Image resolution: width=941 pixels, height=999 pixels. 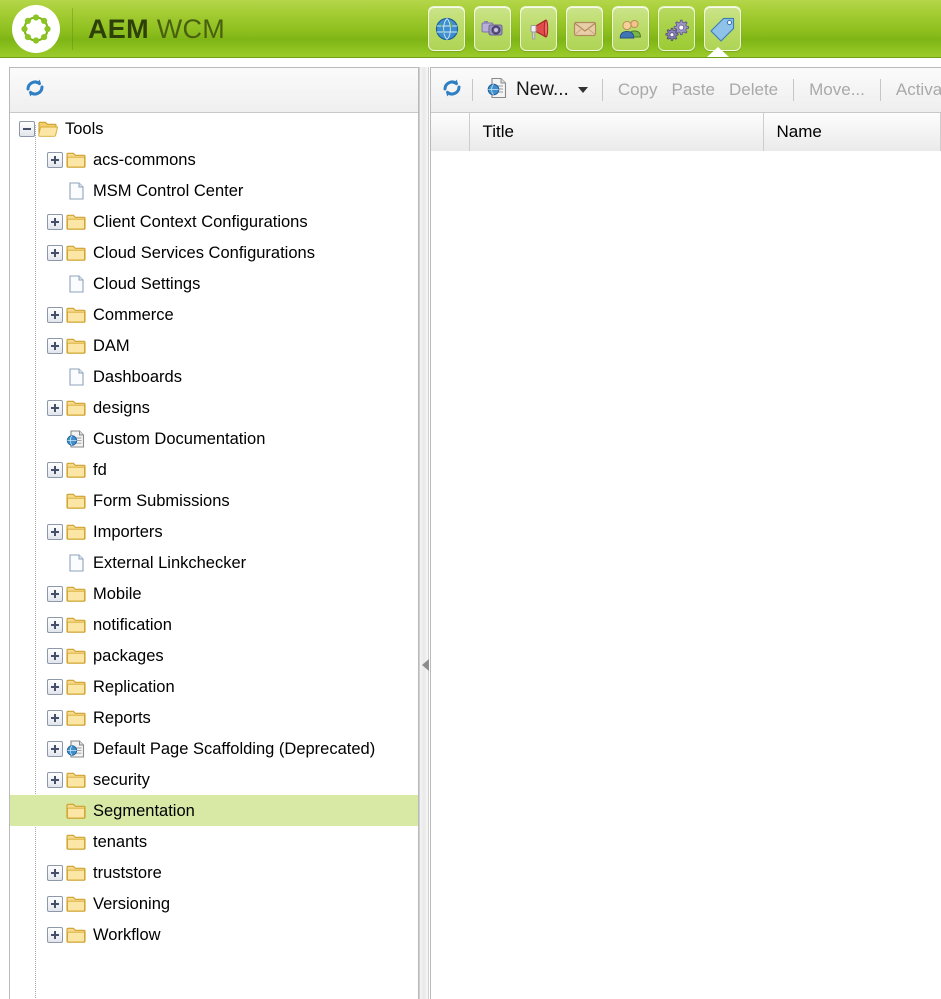 What do you see at coordinates (127, 872) in the screenshot?
I see `tree-node-label: truststore` at bounding box center [127, 872].